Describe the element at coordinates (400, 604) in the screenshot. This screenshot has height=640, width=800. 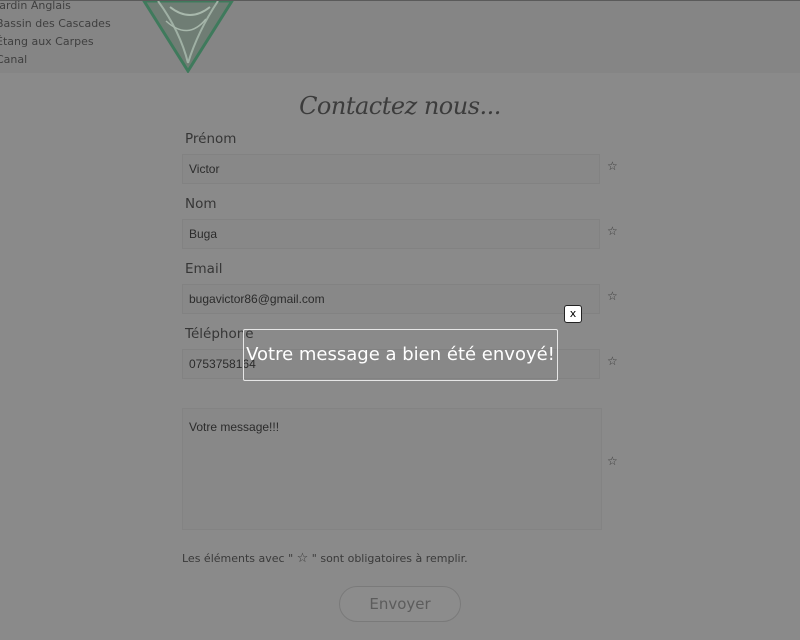
I see `submit-button: Envoyer` at that location.